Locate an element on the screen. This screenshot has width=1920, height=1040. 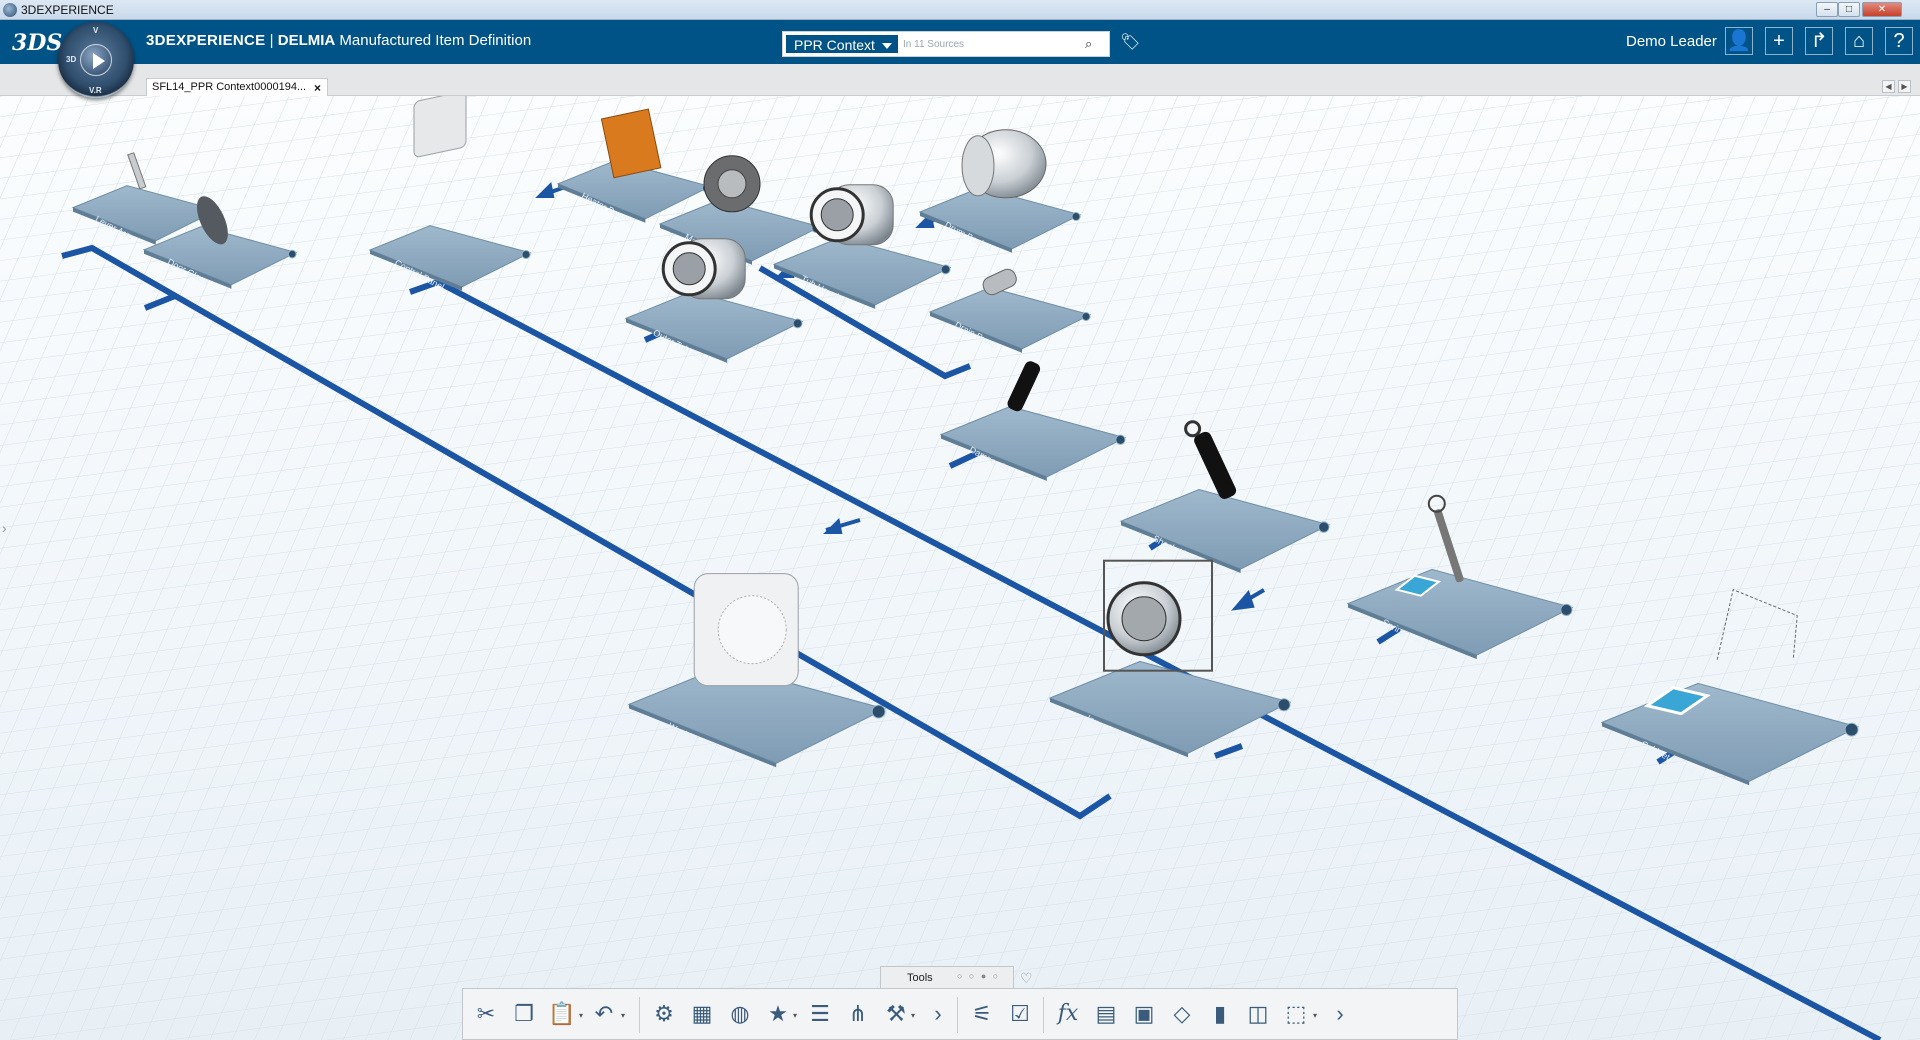
tag-icon: 🏷 is located at coordinates (1130, 41).